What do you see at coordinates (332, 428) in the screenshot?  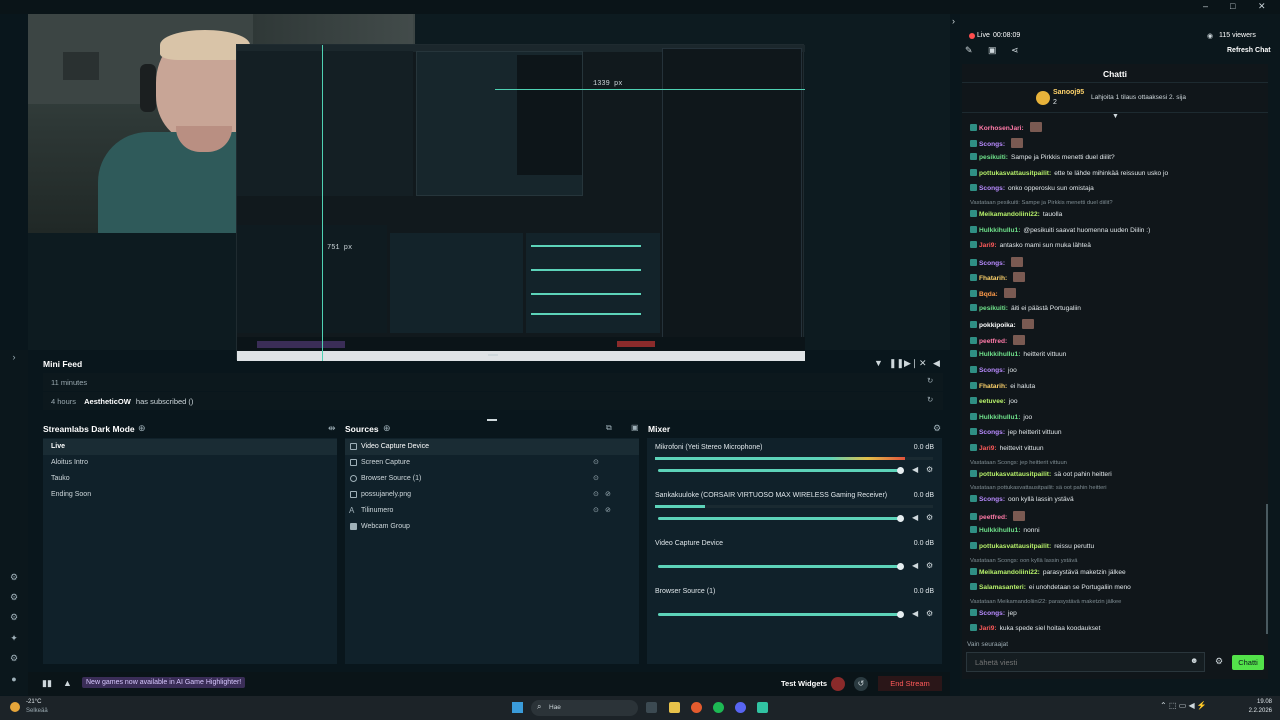 I see `collapse-icon: ⇹` at bounding box center [332, 428].